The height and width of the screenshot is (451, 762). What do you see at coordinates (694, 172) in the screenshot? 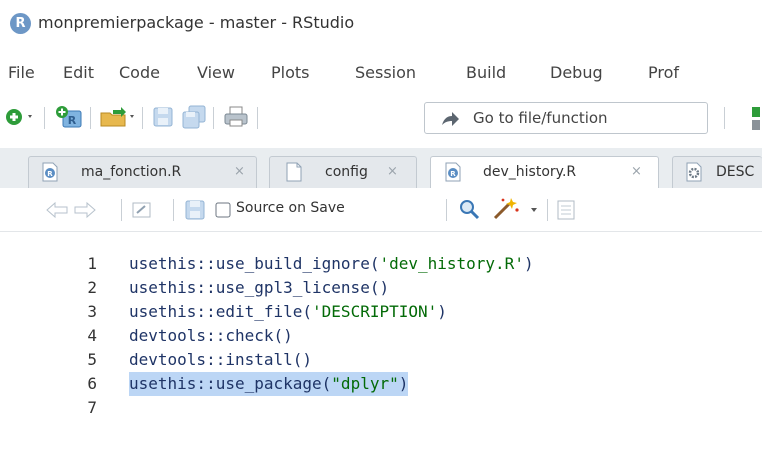
I see `gear-icon` at bounding box center [694, 172].